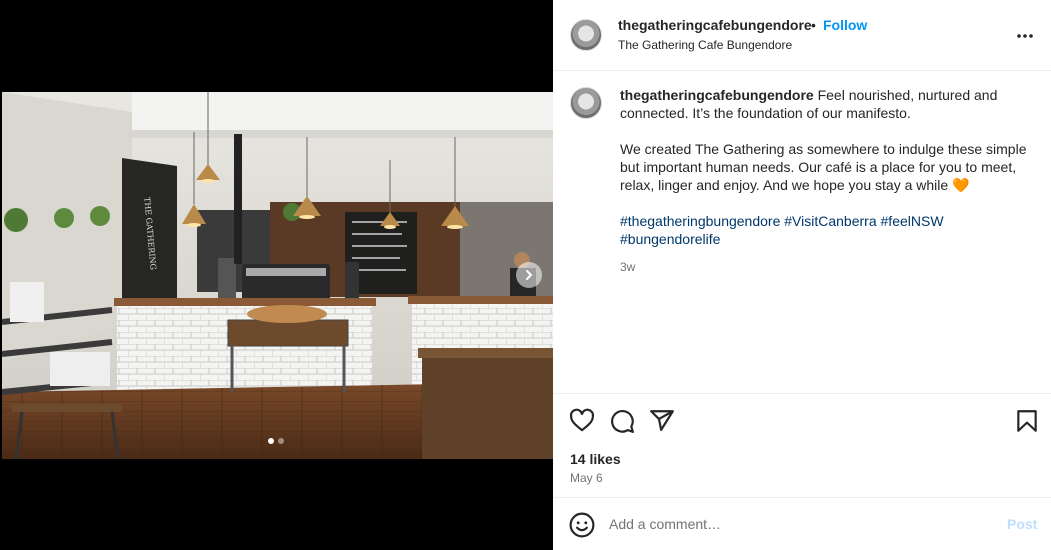  What do you see at coordinates (700, 221) in the screenshot?
I see `hashtag-link: #thegatheringbungendore` at bounding box center [700, 221].